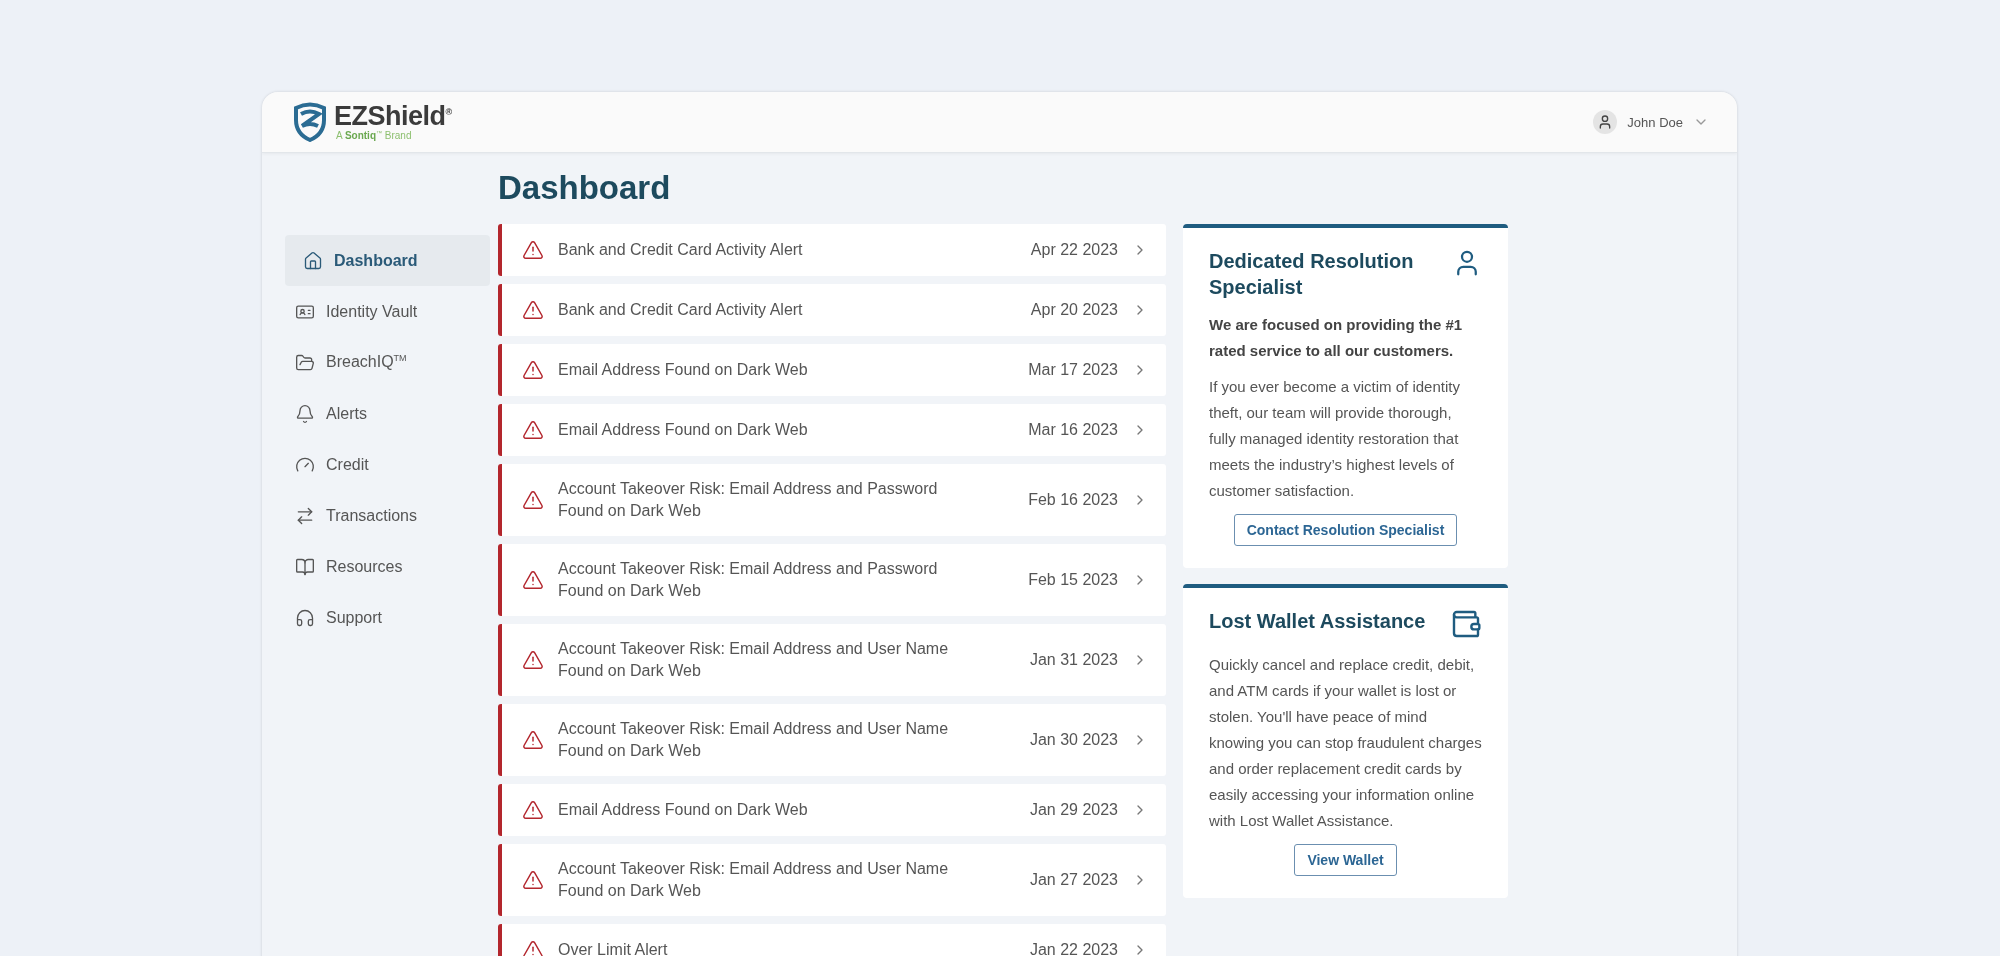 The image size is (2000, 956). What do you see at coordinates (387, 464) in the screenshot?
I see `sidebar-item: Credit` at bounding box center [387, 464].